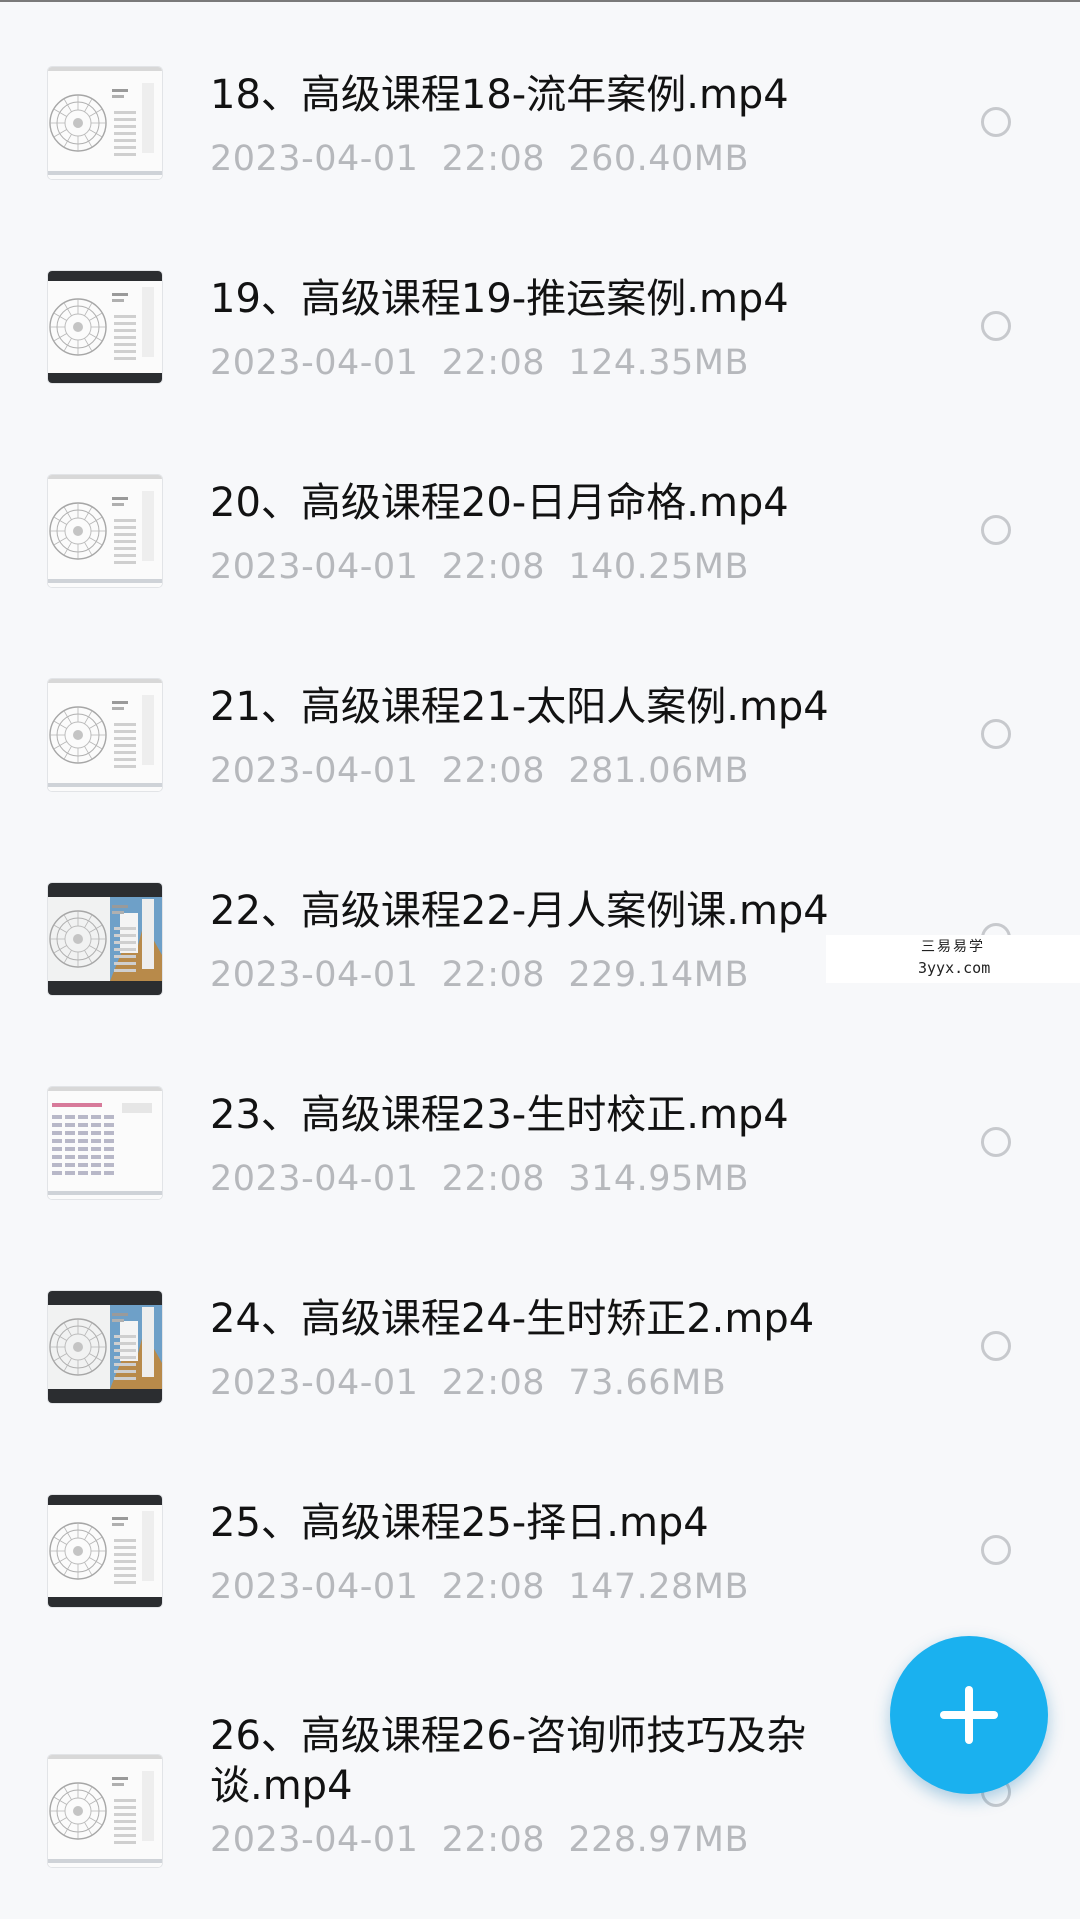  What do you see at coordinates (658, 975) in the screenshot?
I see `file-size: 229.14MB` at bounding box center [658, 975].